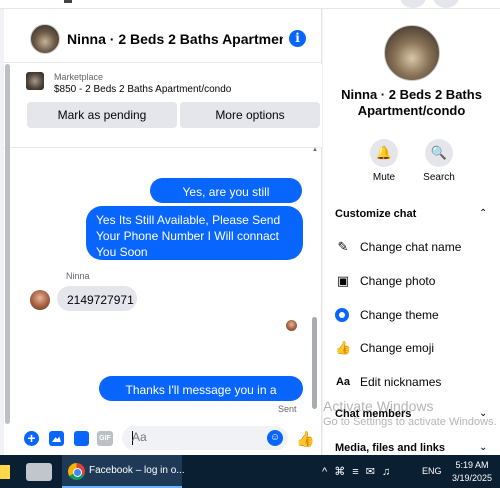  I want to click on sticker-icon, so click(81, 438).